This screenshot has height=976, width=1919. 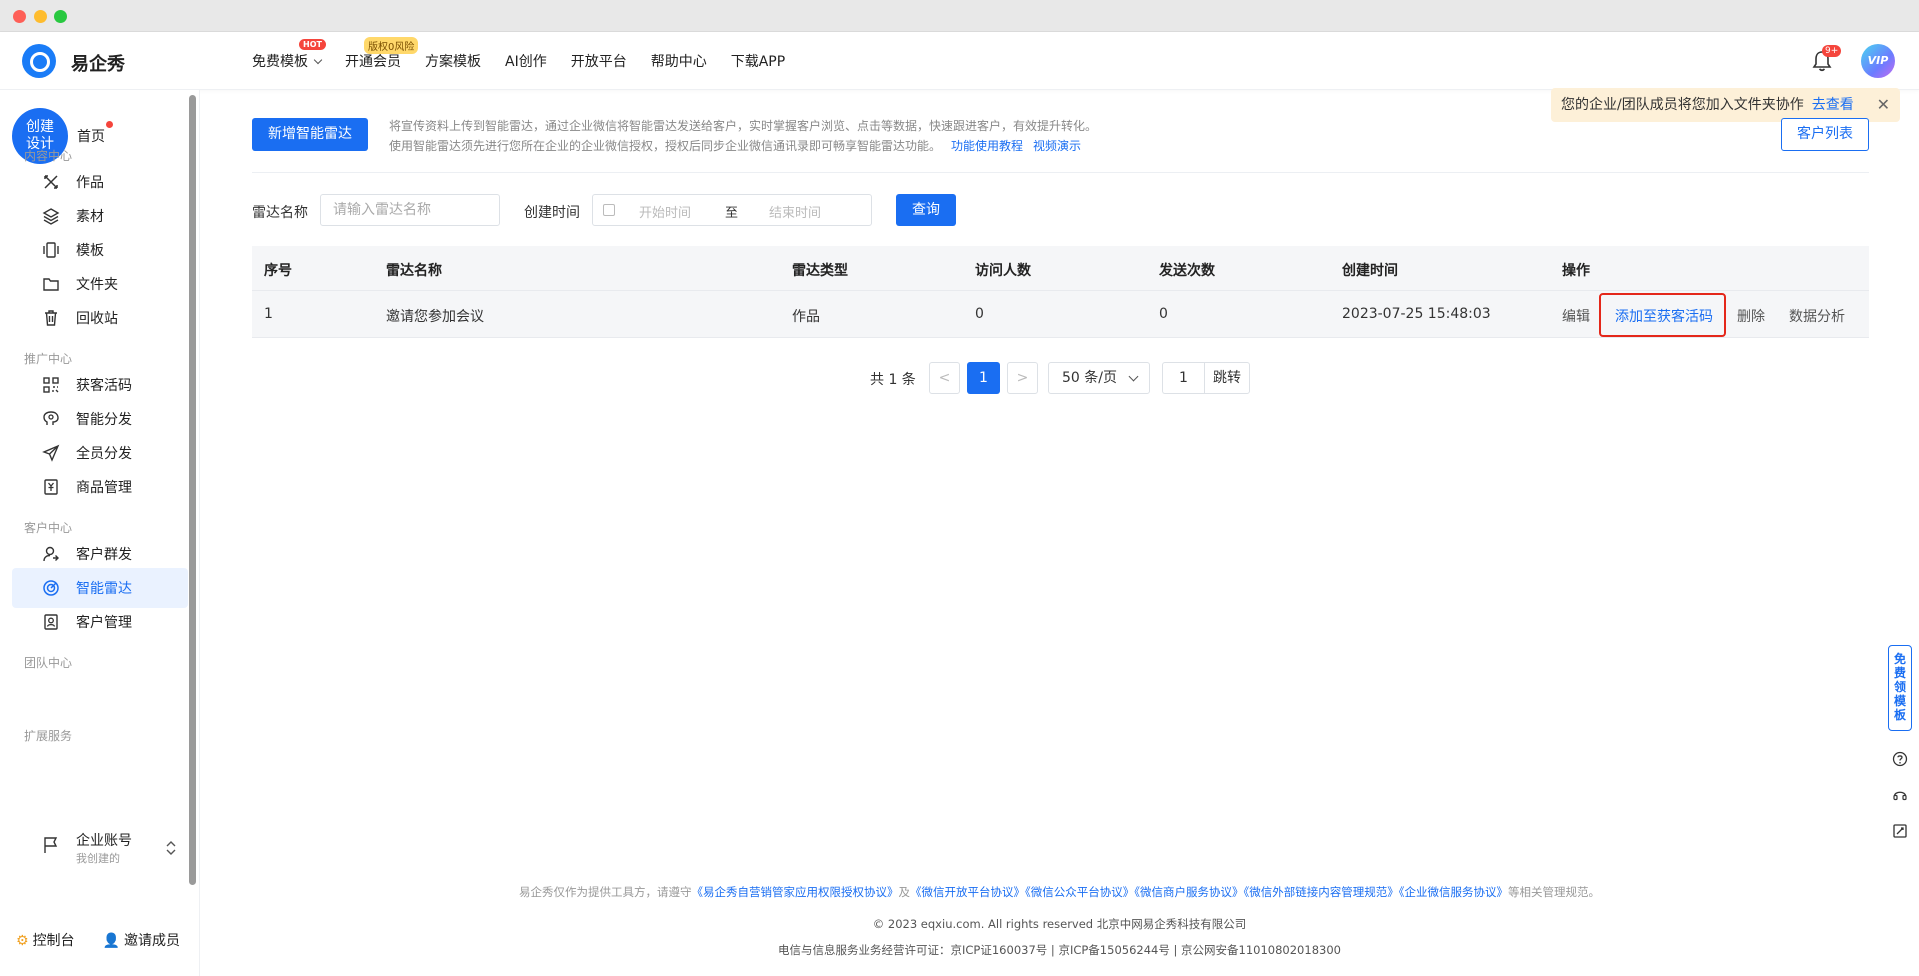 I want to click on cell-index: 1, so click(x=268, y=314).